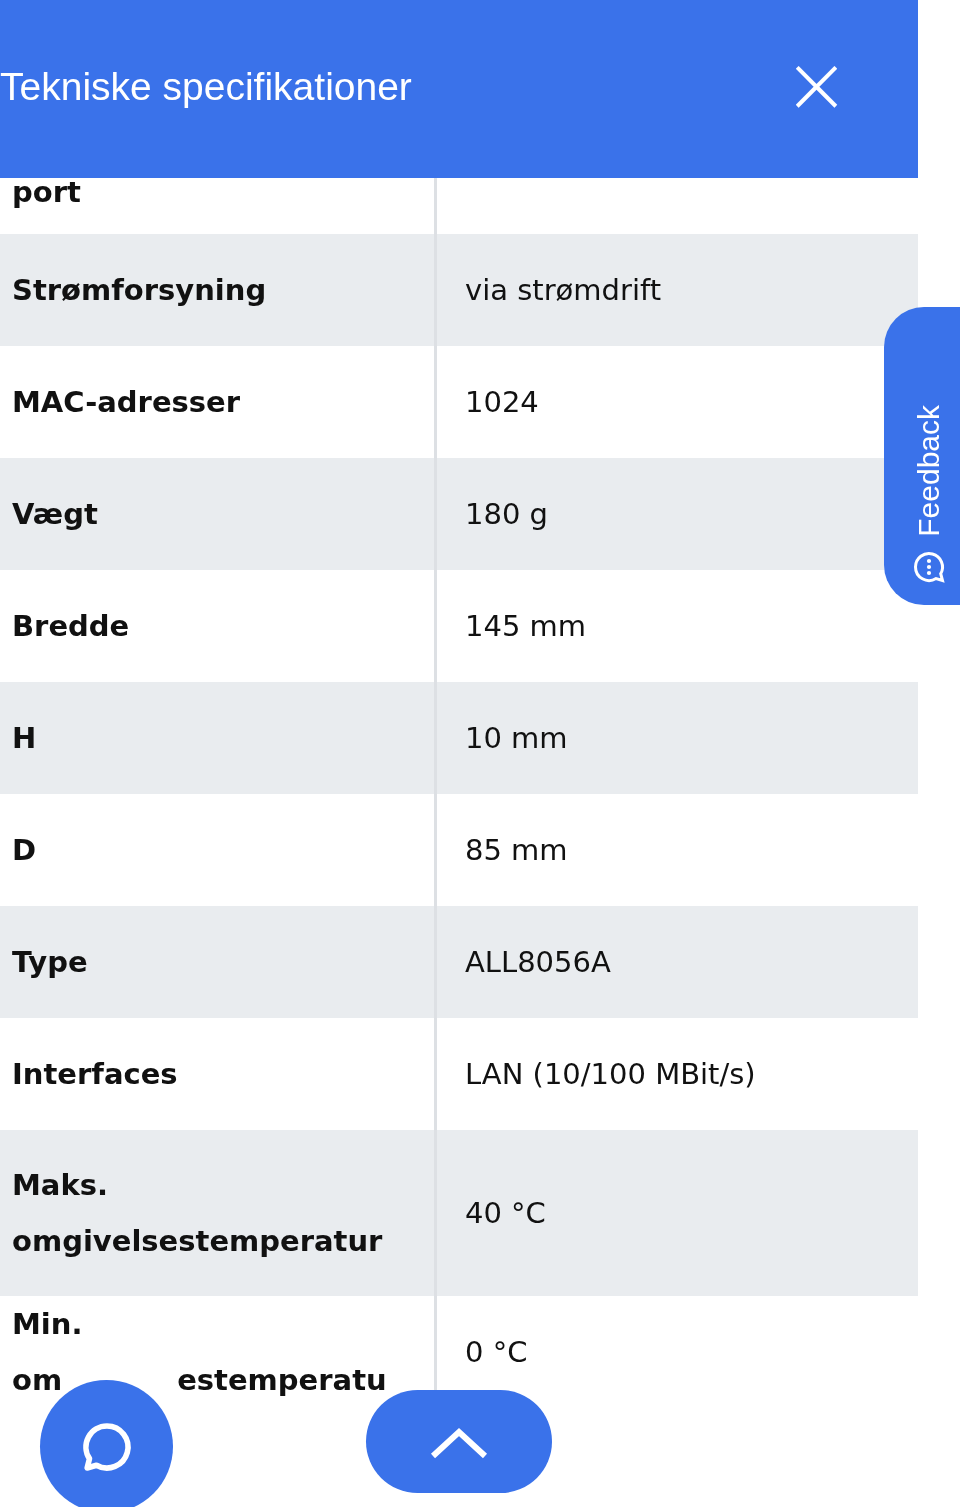 The width and height of the screenshot is (960, 1507). I want to click on chat-bubble-icon, so click(929, 567).